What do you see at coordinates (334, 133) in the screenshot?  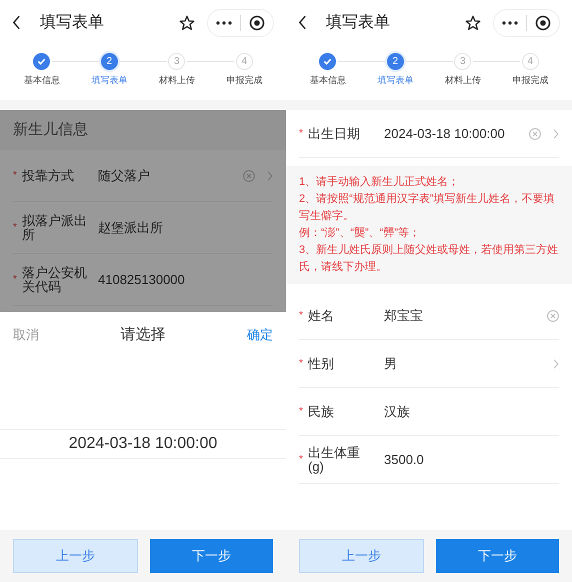 I see `field-label: 出生日期` at bounding box center [334, 133].